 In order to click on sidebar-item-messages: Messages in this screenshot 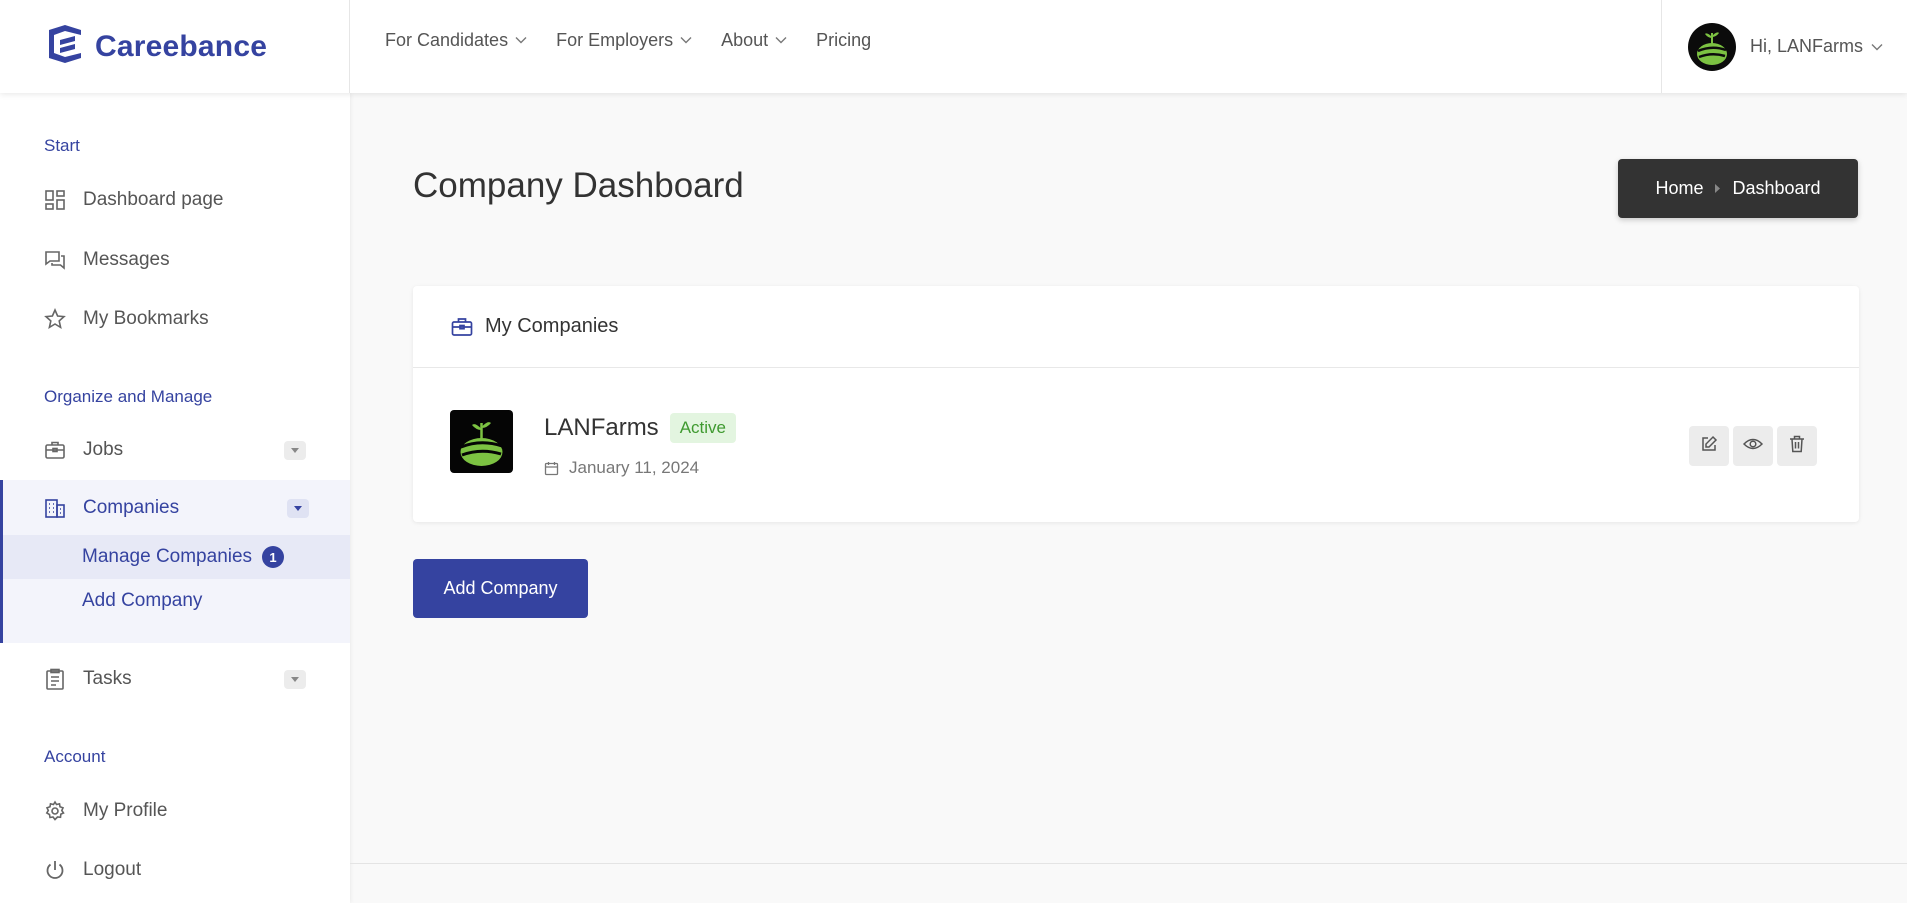, I will do `click(175, 260)`.